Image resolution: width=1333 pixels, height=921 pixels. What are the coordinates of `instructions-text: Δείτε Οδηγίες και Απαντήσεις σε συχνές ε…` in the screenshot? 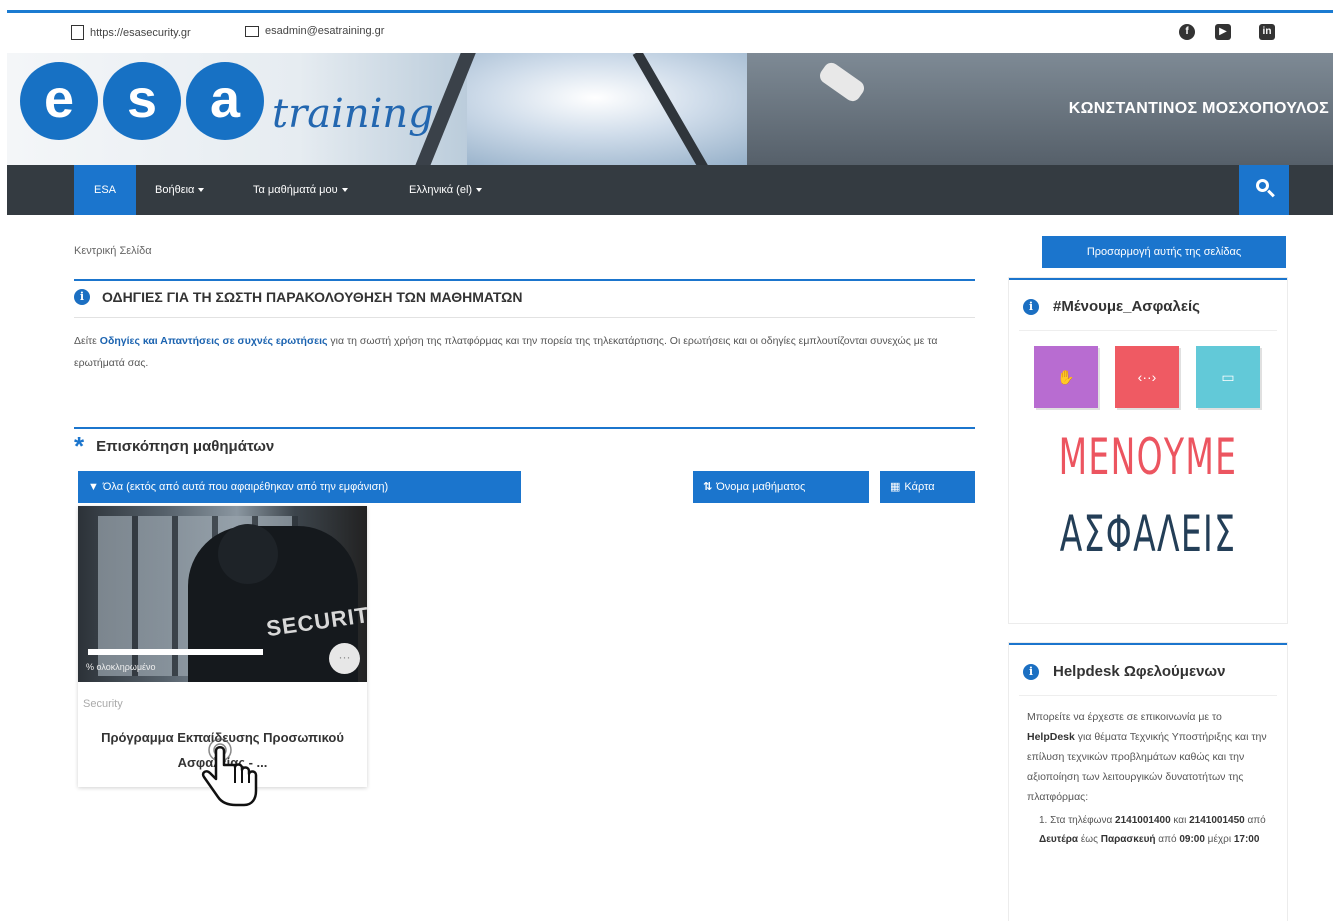 It's located at (526, 352).